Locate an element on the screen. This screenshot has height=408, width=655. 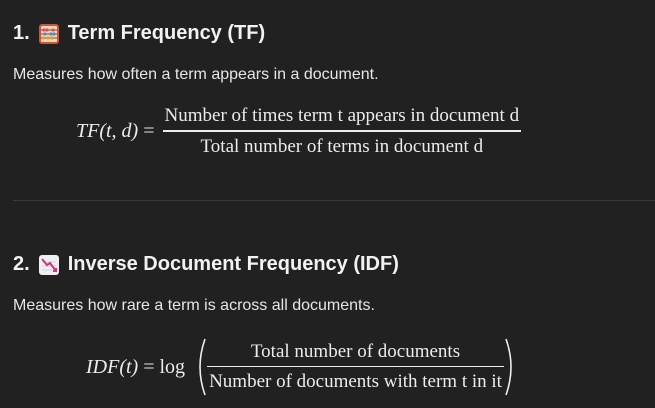
tf-denominator: Total number of terms in document d is located at coordinates (342, 146).